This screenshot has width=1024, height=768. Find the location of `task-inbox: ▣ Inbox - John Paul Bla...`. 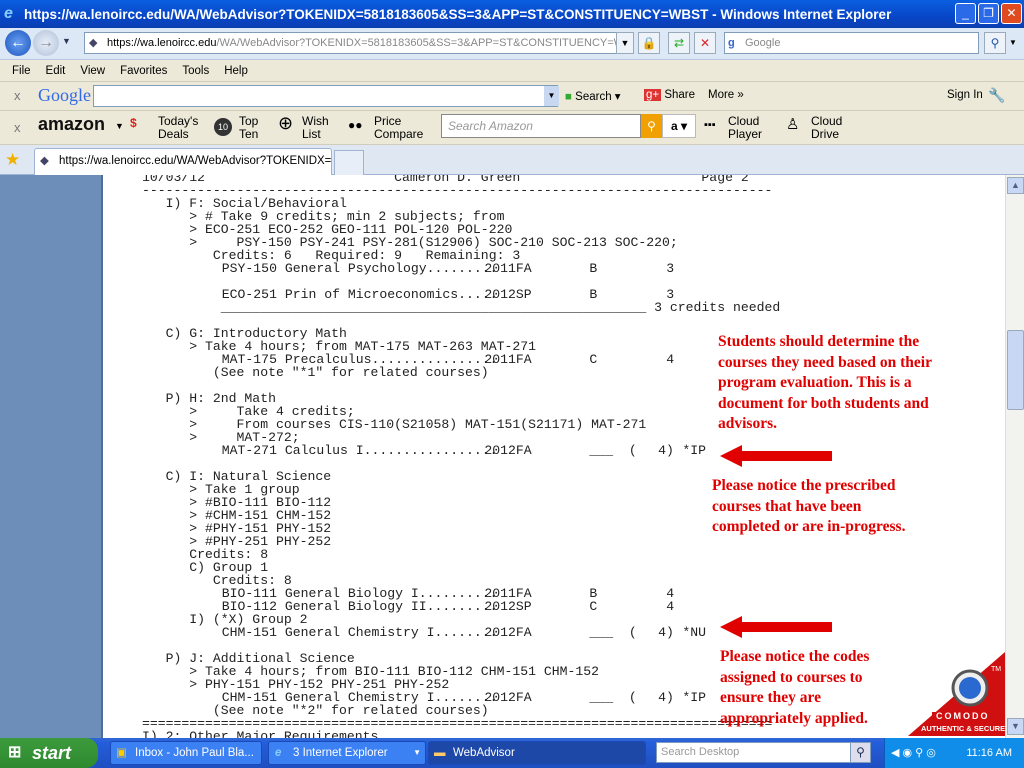

task-inbox: ▣ Inbox - John Paul Bla... is located at coordinates (186, 753).